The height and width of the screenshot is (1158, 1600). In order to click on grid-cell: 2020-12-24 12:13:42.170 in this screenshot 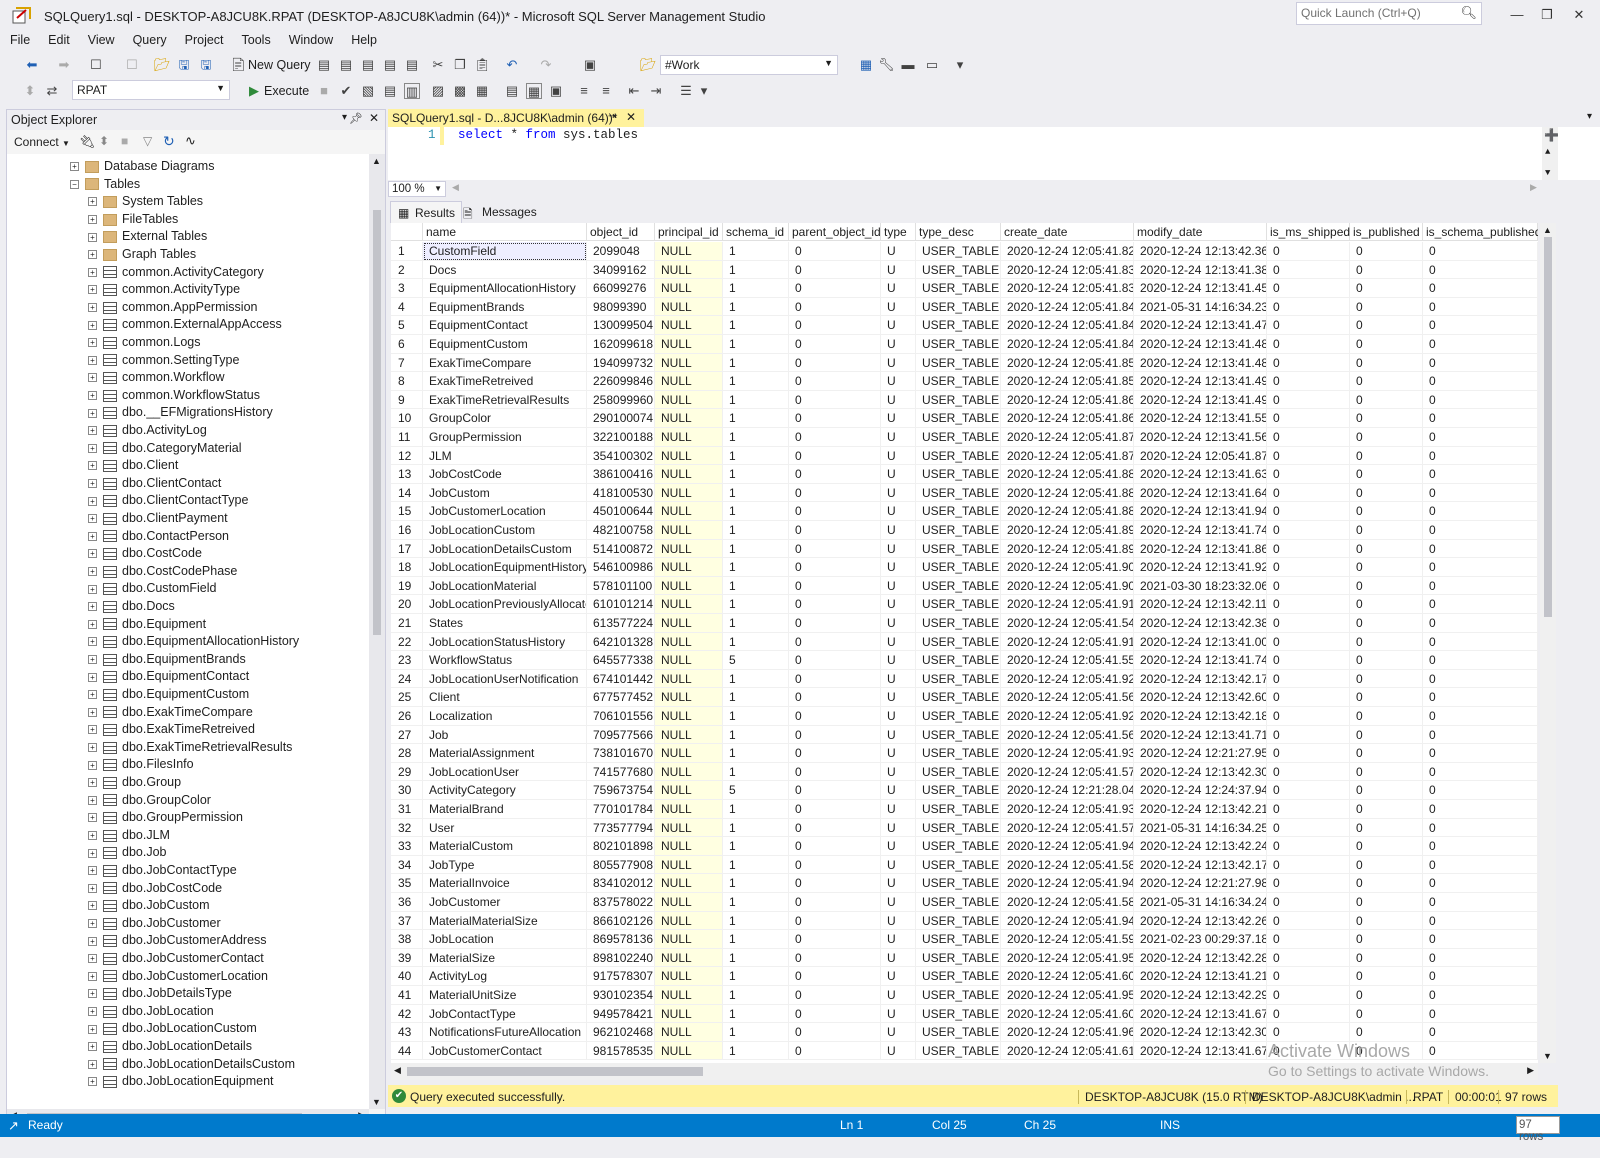, I will do `click(1200, 679)`.